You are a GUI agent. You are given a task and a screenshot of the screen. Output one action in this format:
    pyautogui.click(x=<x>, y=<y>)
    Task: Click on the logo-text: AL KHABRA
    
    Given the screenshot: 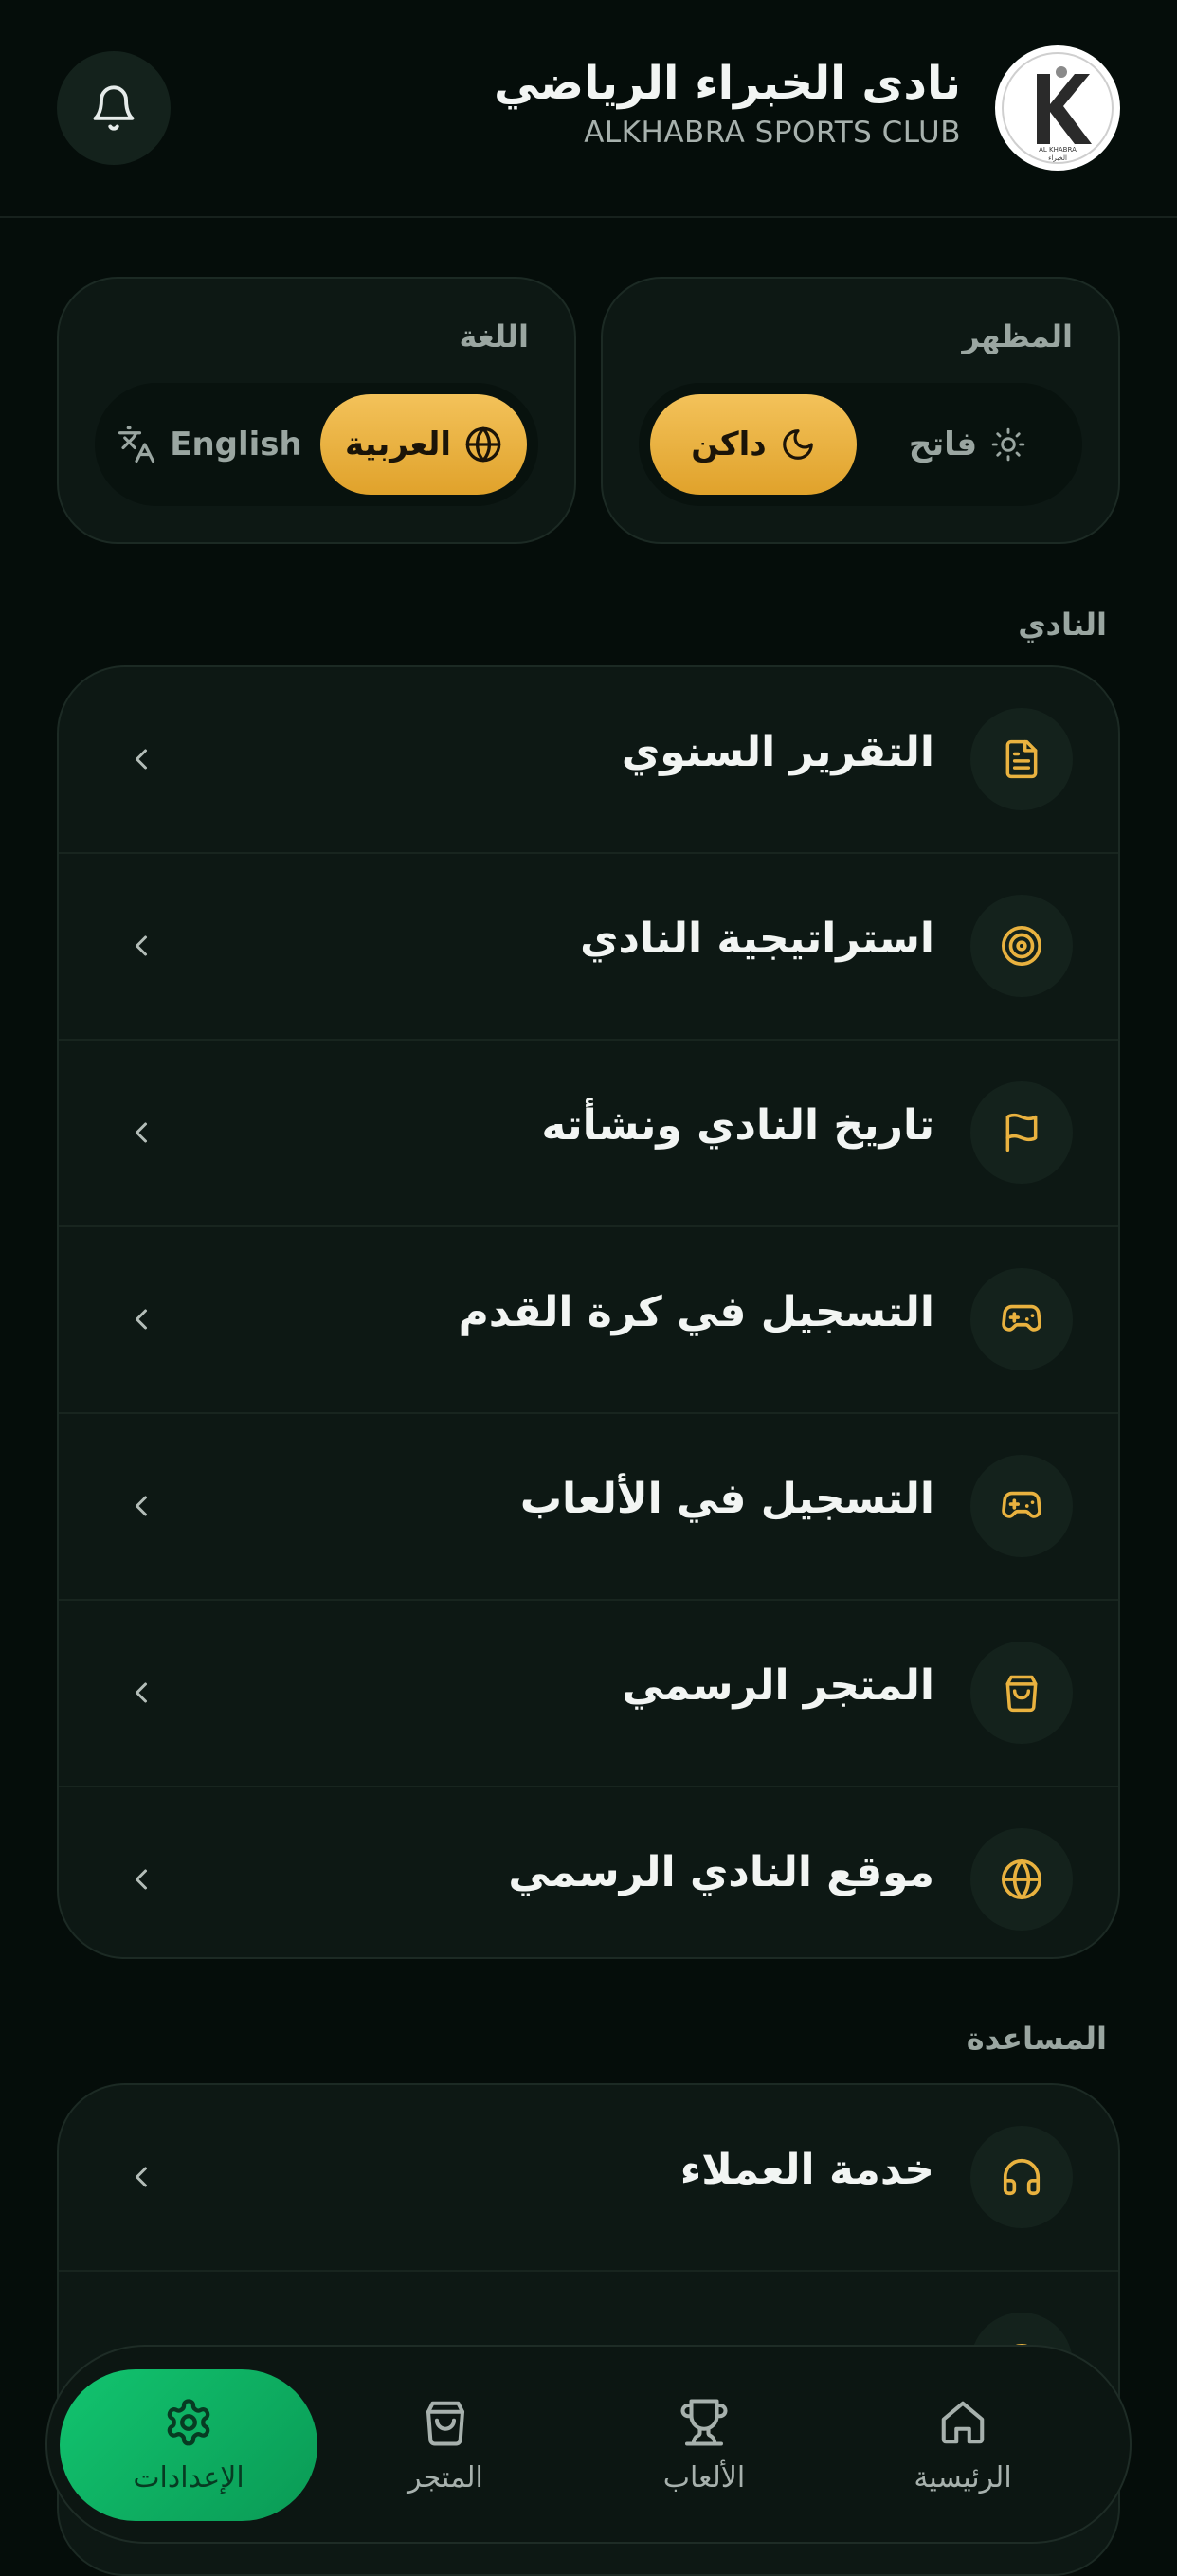 What is the action you would take?
    pyautogui.click(x=1058, y=150)
    